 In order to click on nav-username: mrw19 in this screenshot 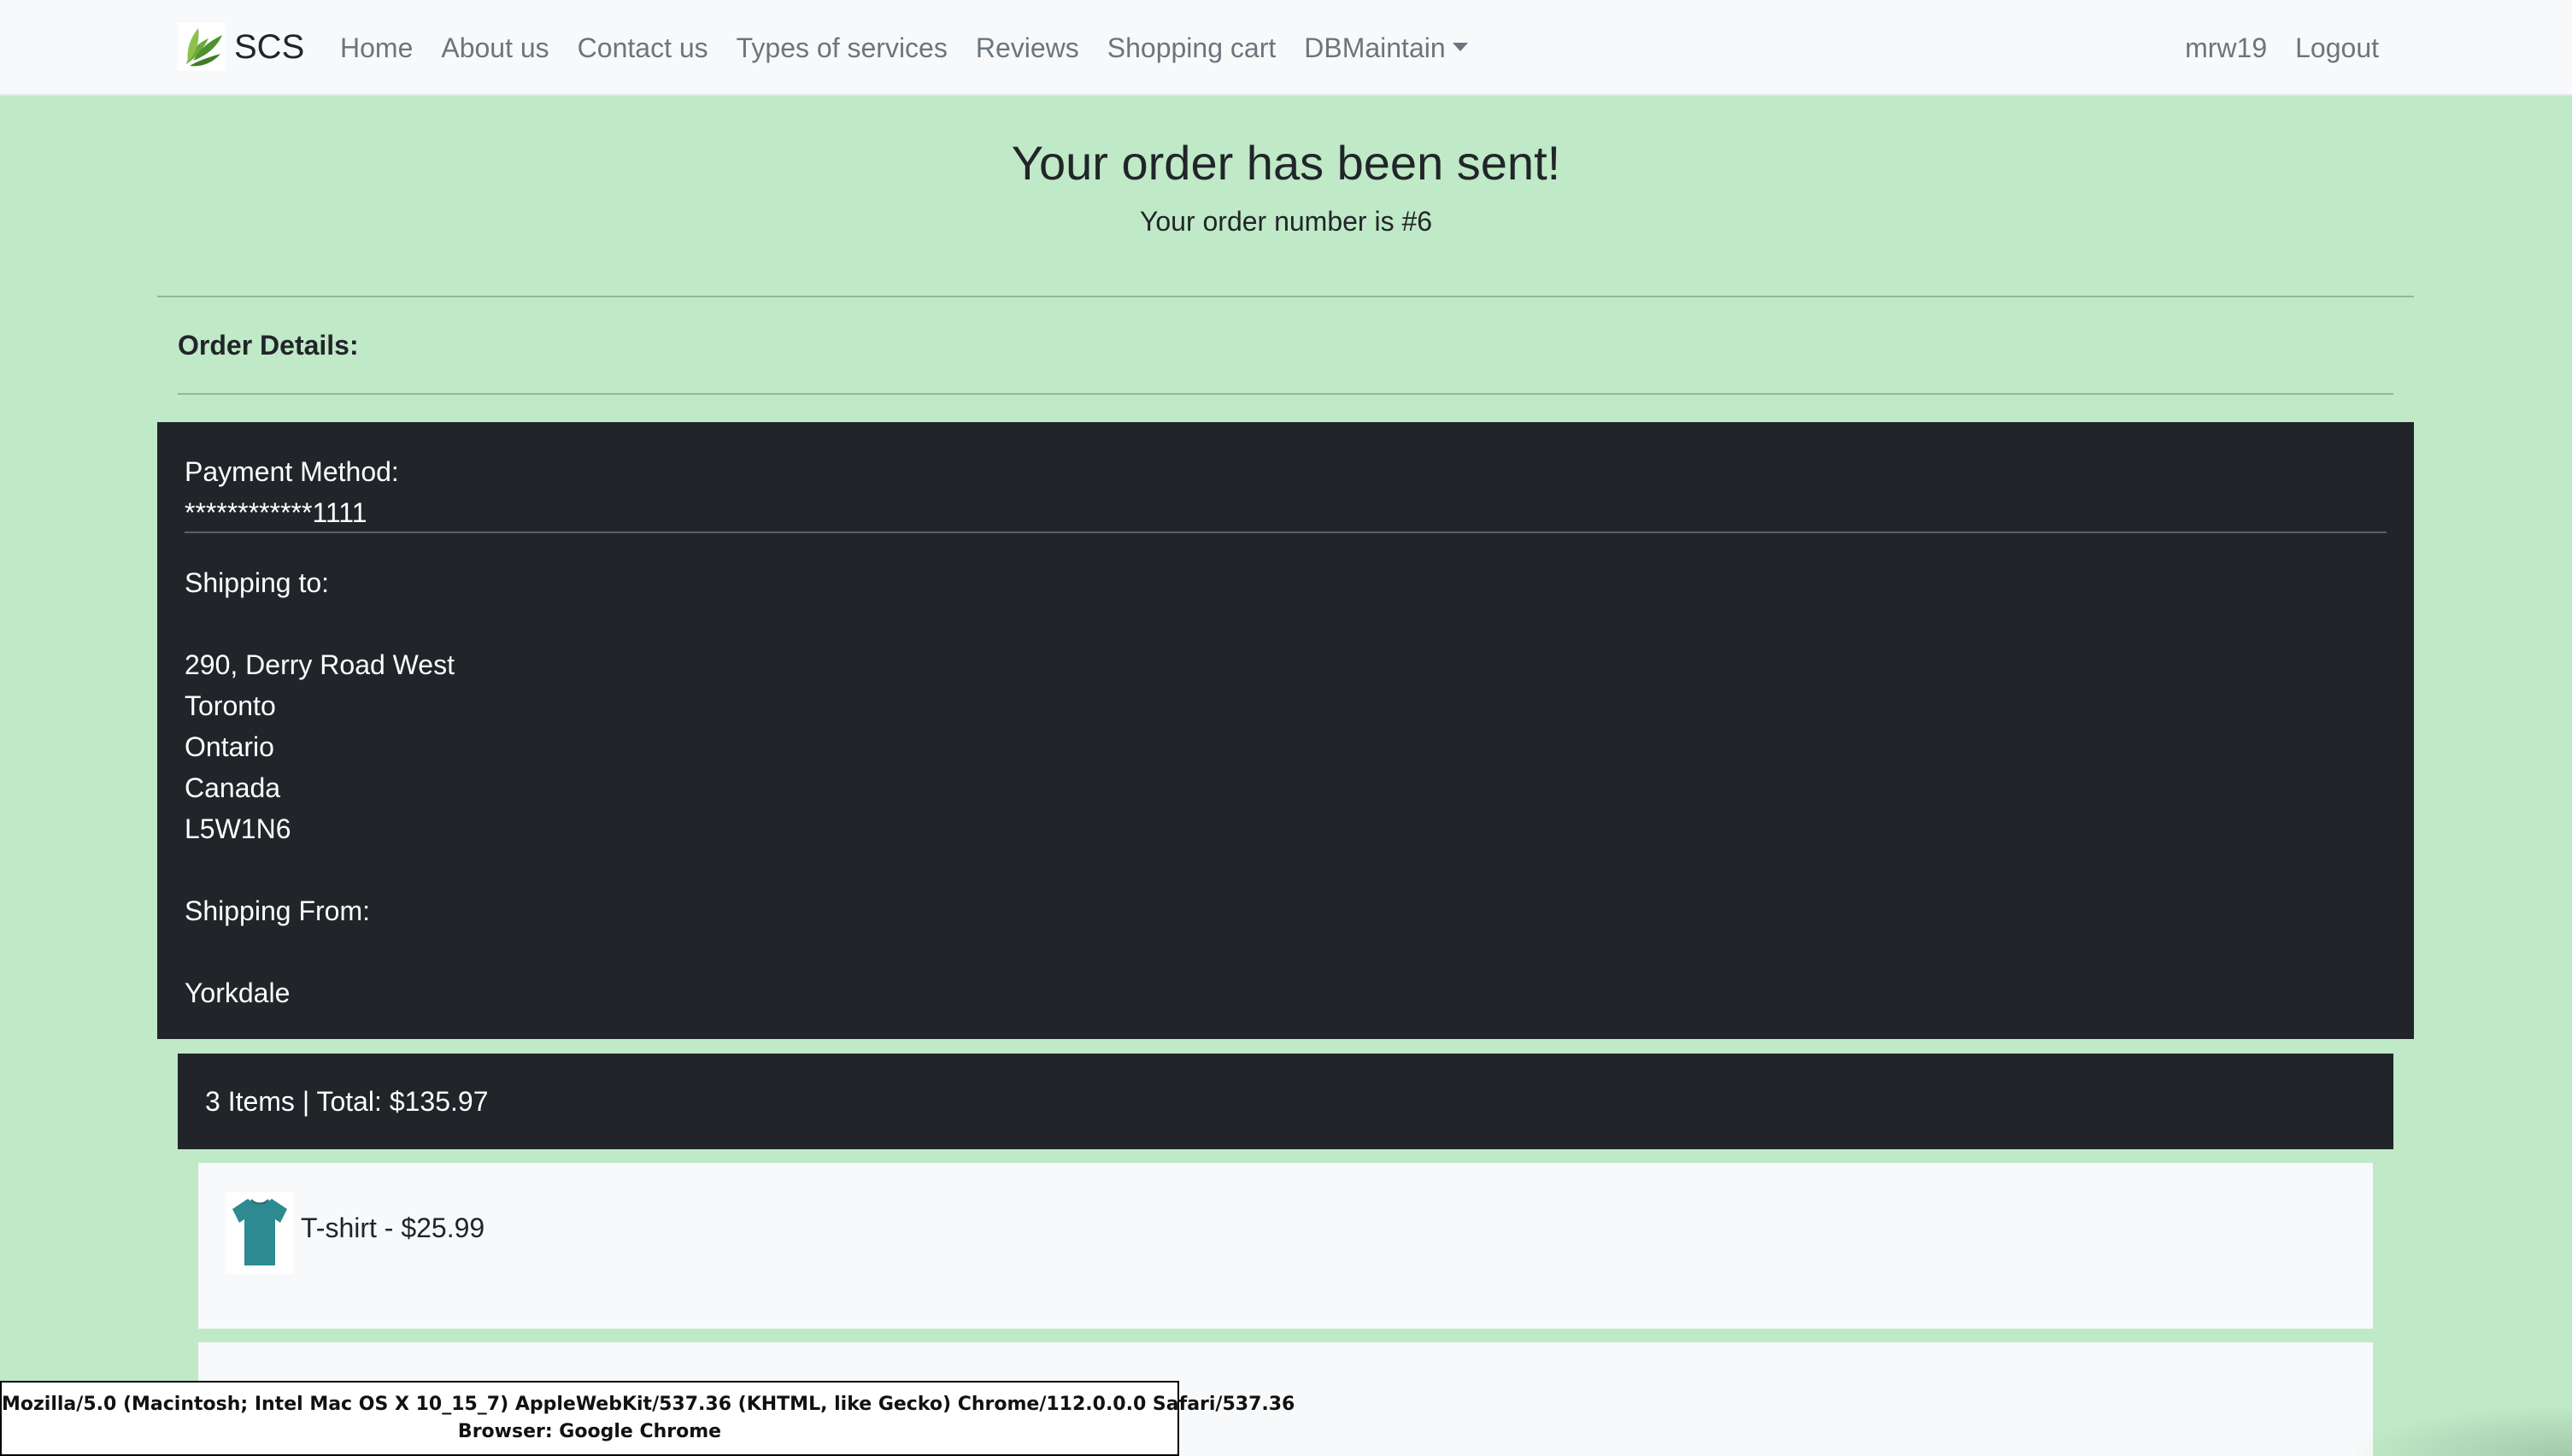, I will do `click(2226, 48)`.